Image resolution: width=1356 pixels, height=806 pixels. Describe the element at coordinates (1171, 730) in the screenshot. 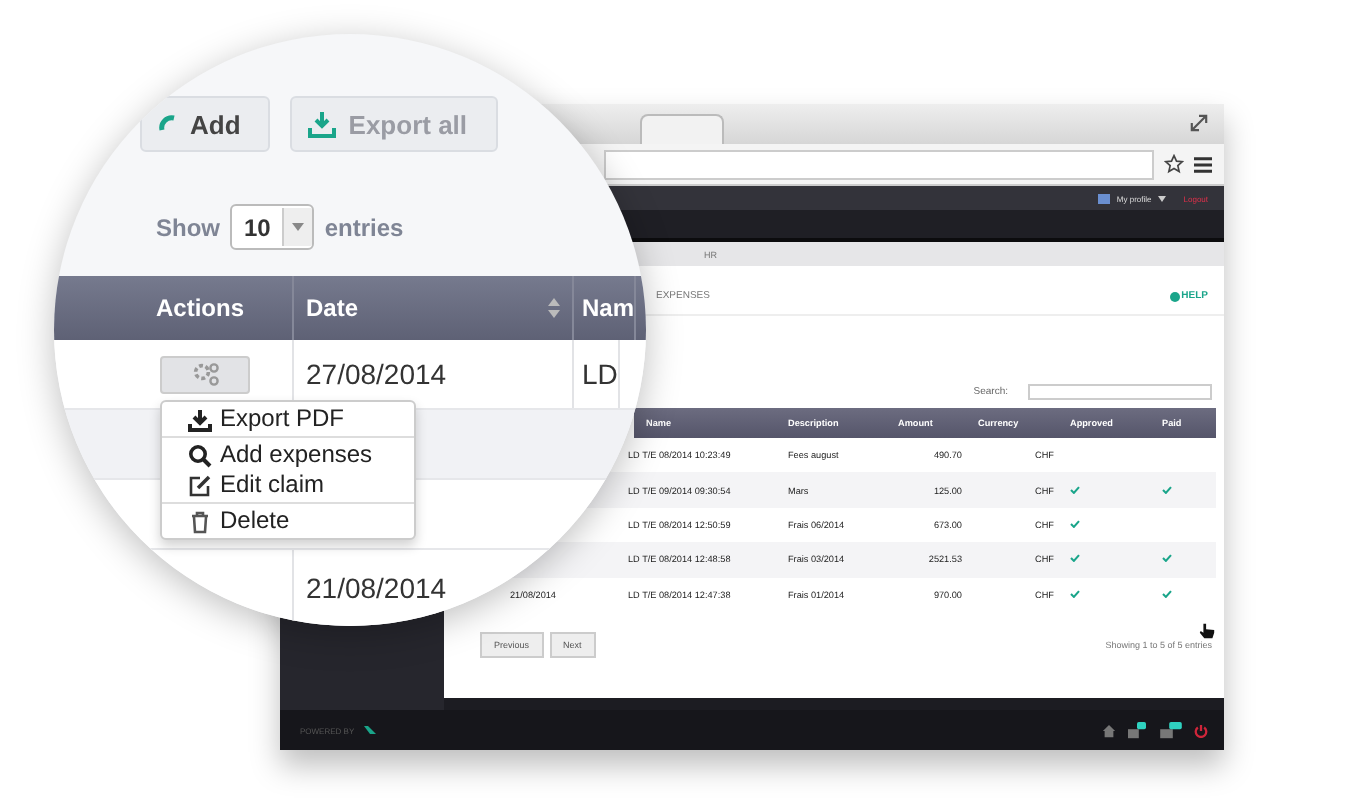

I see `message-icon` at that location.